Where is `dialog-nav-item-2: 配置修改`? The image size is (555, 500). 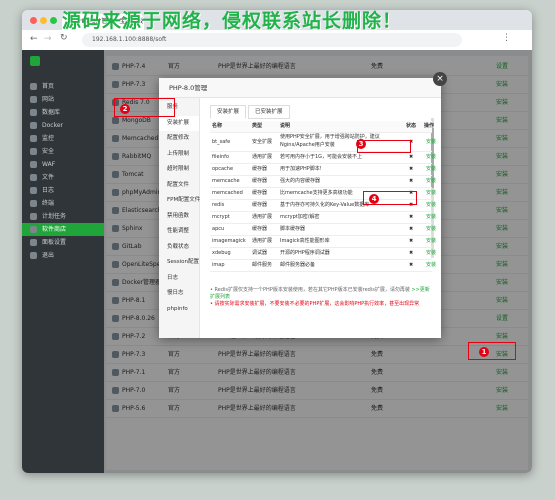
dialog-nav-item-2: 配置修改 is located at coordinates (179, 138).